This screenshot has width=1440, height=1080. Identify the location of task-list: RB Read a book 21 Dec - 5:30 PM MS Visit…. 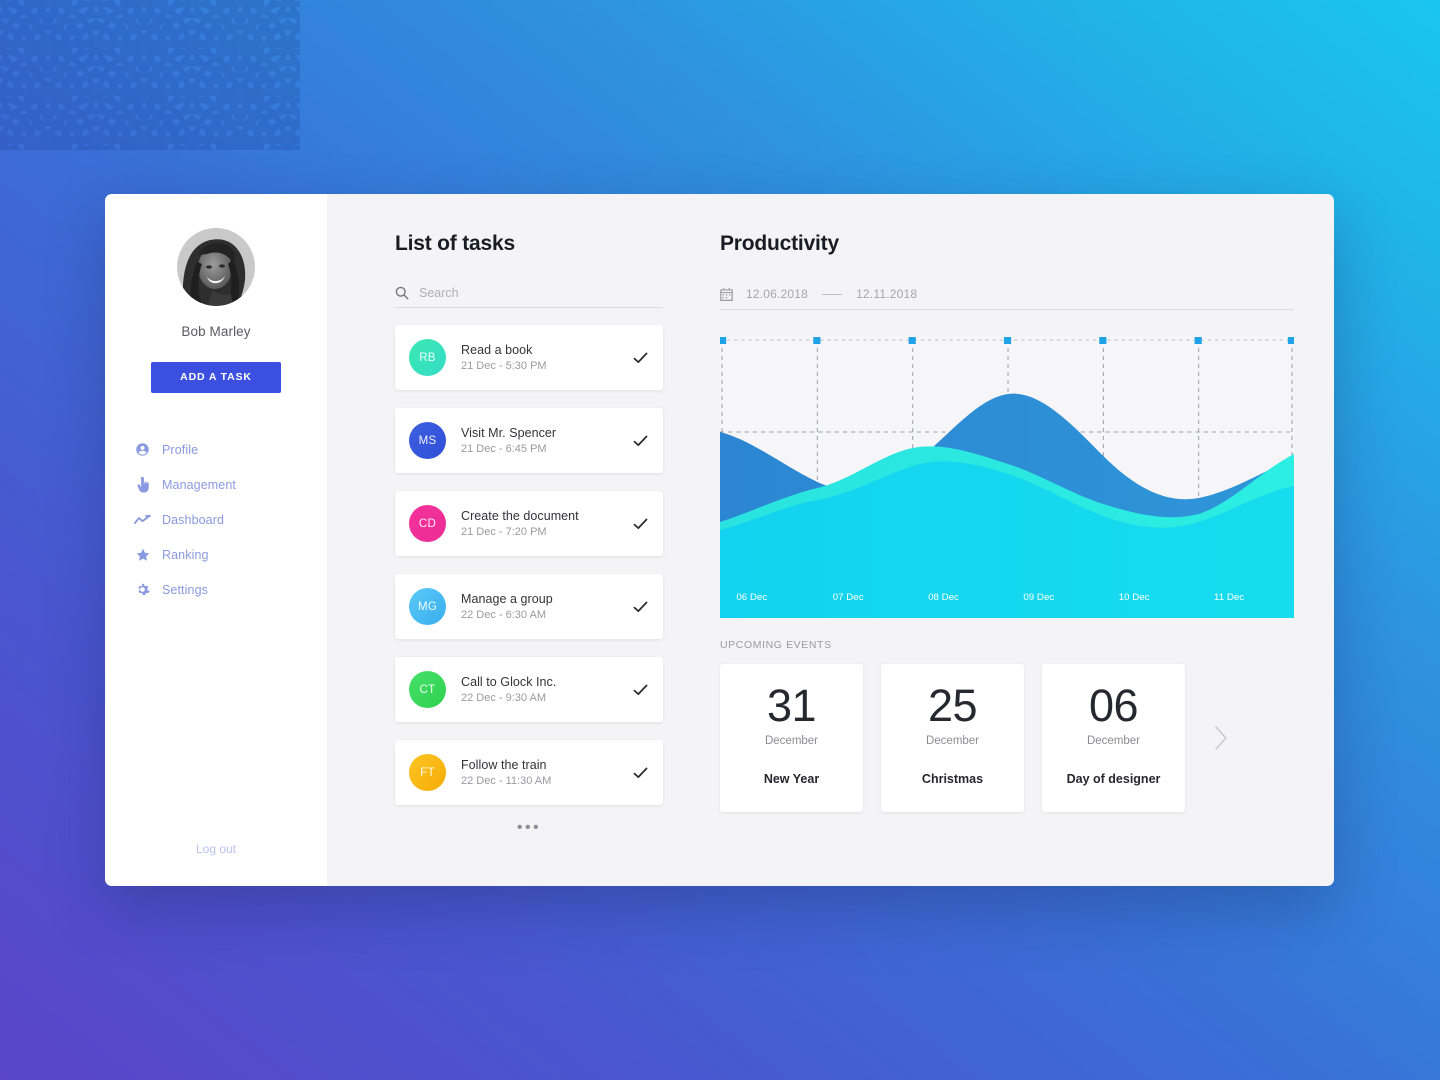
(529, 565).